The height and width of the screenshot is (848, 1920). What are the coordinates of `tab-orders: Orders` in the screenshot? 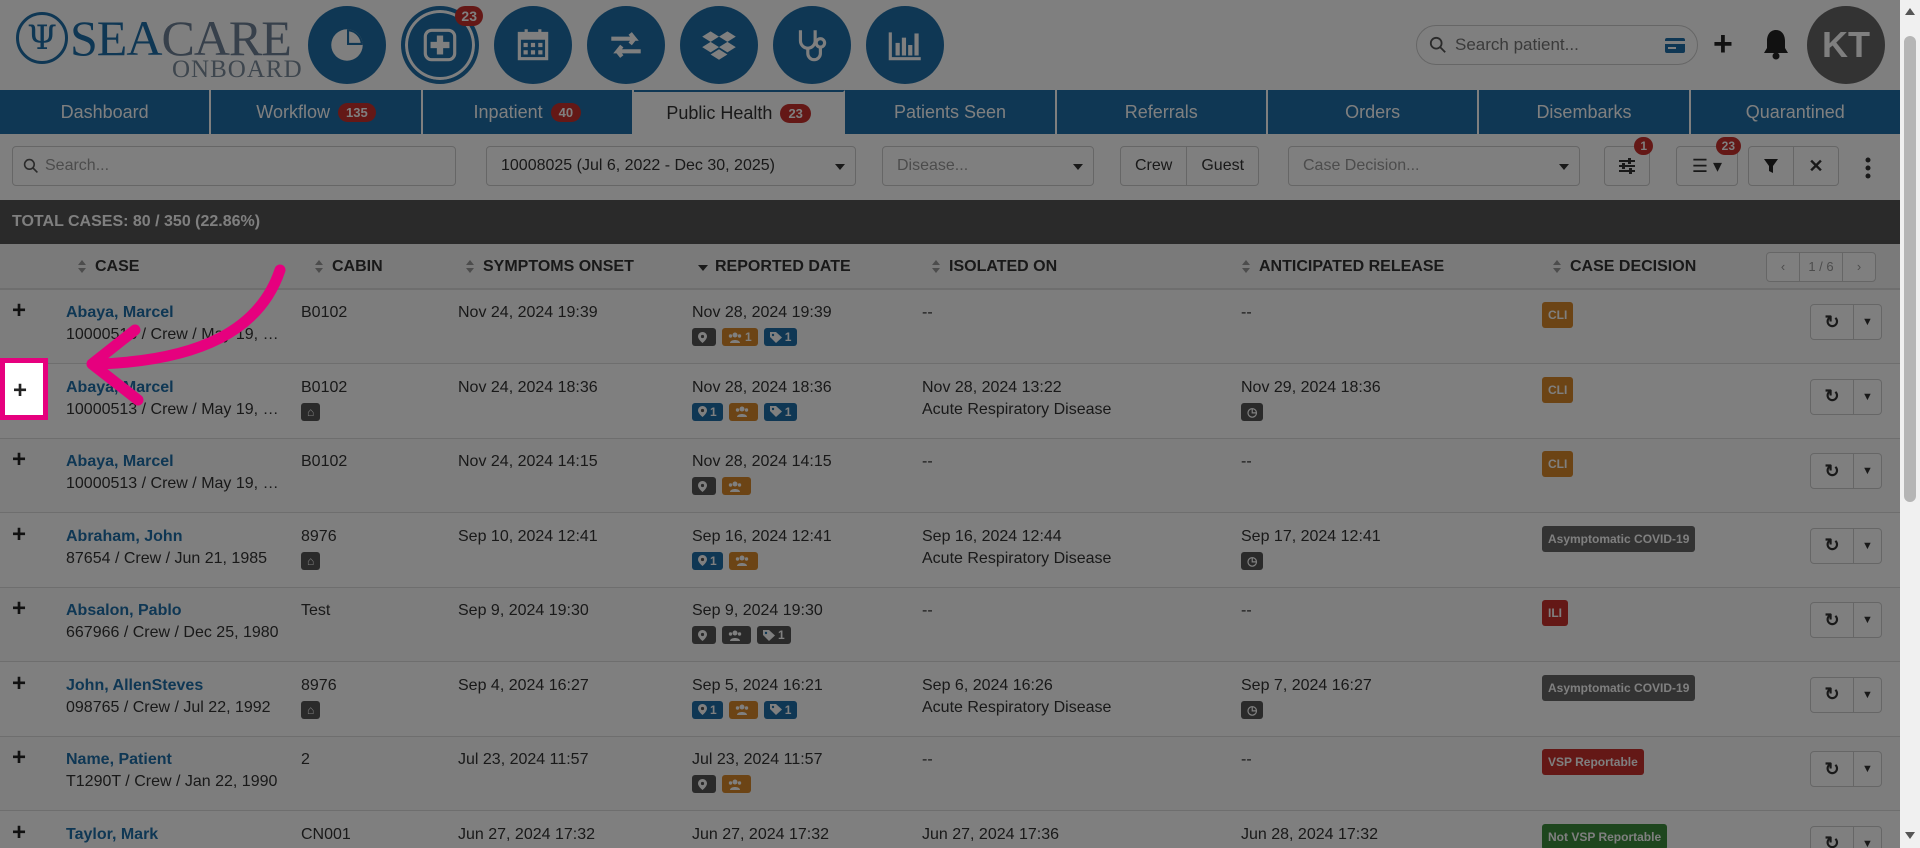 It's located at (1374, 112).